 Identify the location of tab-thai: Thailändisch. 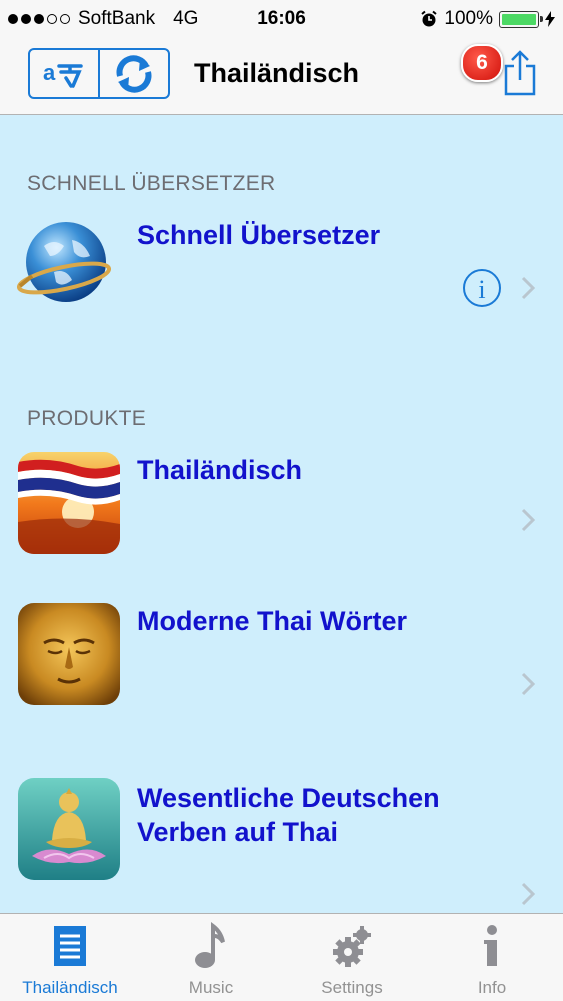
(70, 957).